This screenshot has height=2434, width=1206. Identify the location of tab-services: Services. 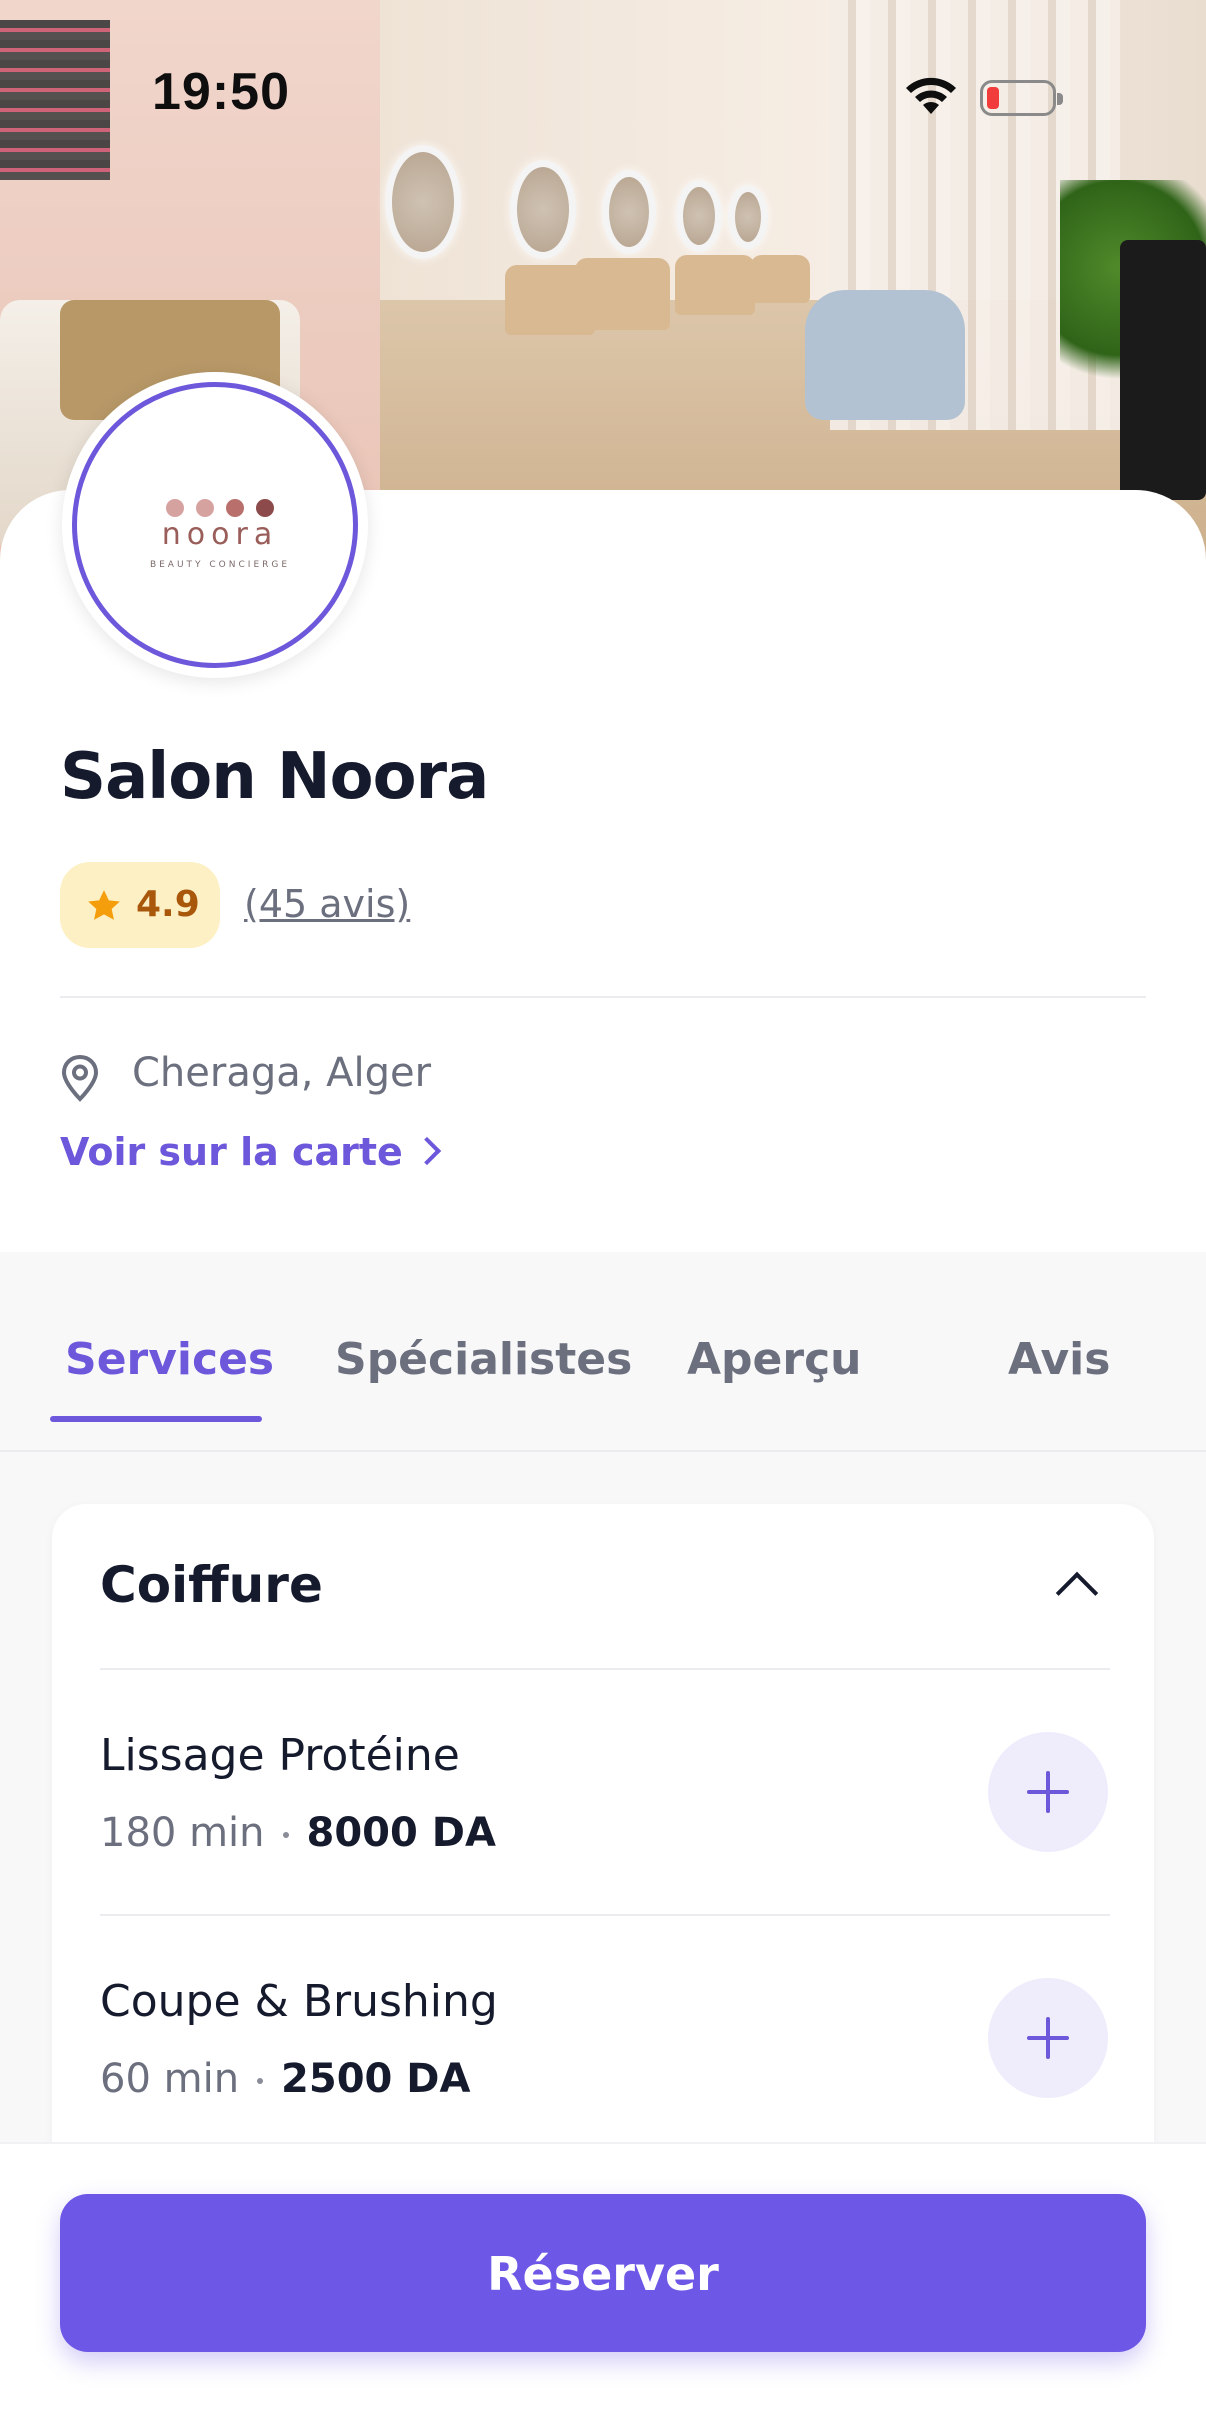
(169, 1359).